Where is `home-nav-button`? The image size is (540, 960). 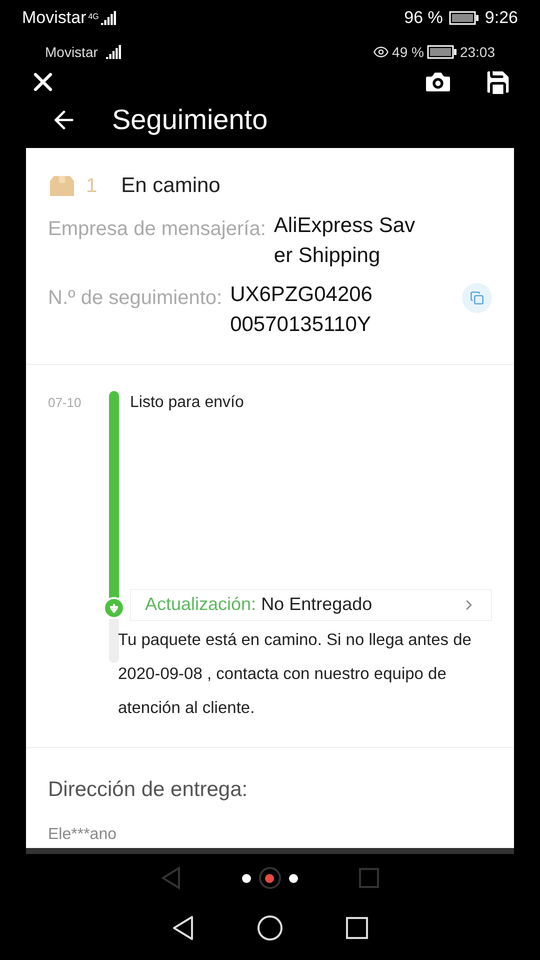 home-nav-button is located at coordinates (269, 928).